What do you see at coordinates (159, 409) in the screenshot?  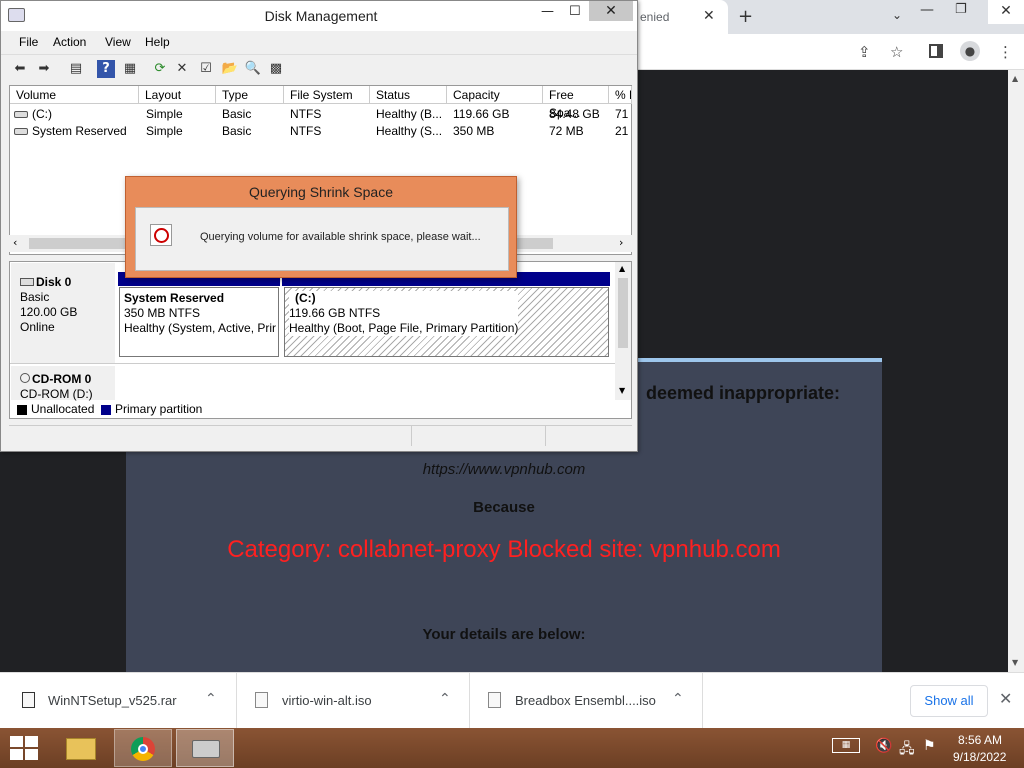 I see `legend-label: Primary partition` at bounding box center [159, 409].